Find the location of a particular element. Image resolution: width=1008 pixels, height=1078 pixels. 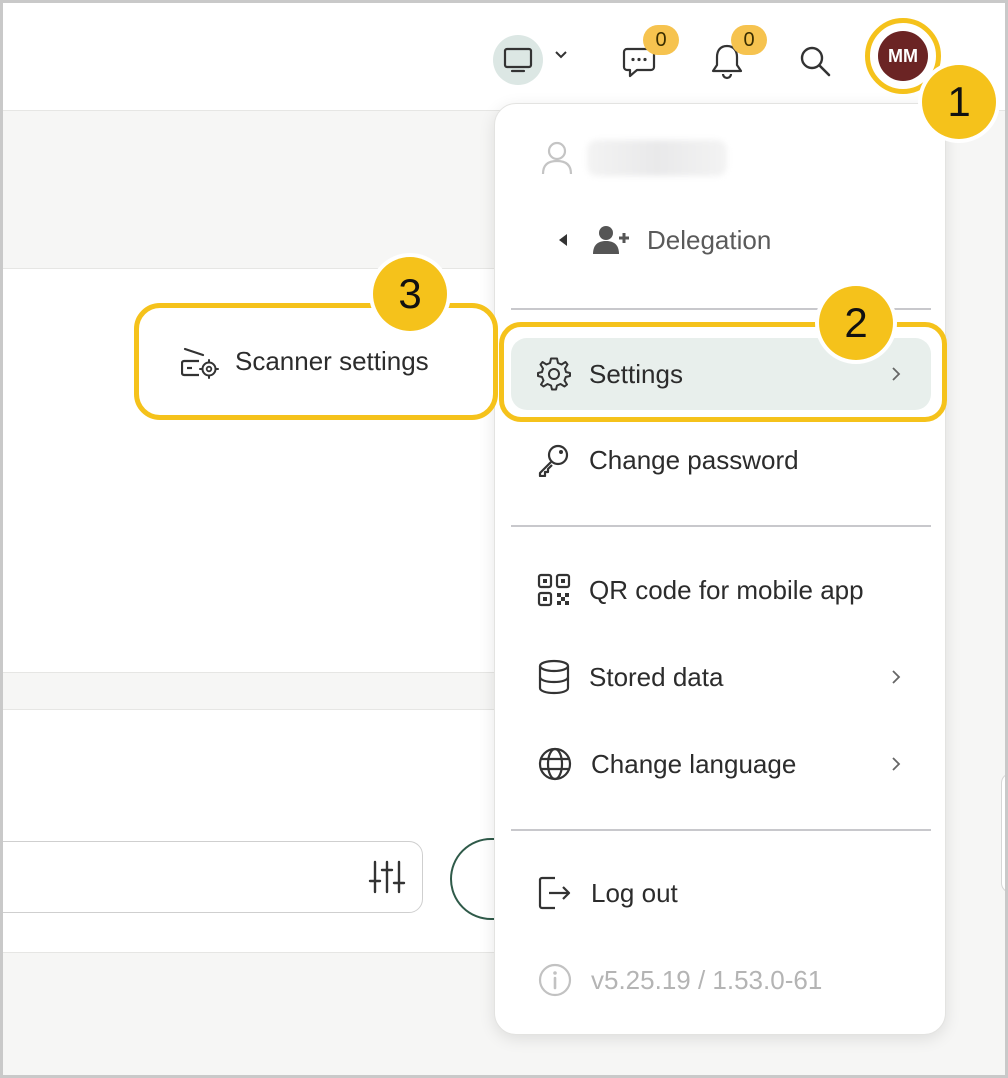

search-button is located at coordinates (815, 61).